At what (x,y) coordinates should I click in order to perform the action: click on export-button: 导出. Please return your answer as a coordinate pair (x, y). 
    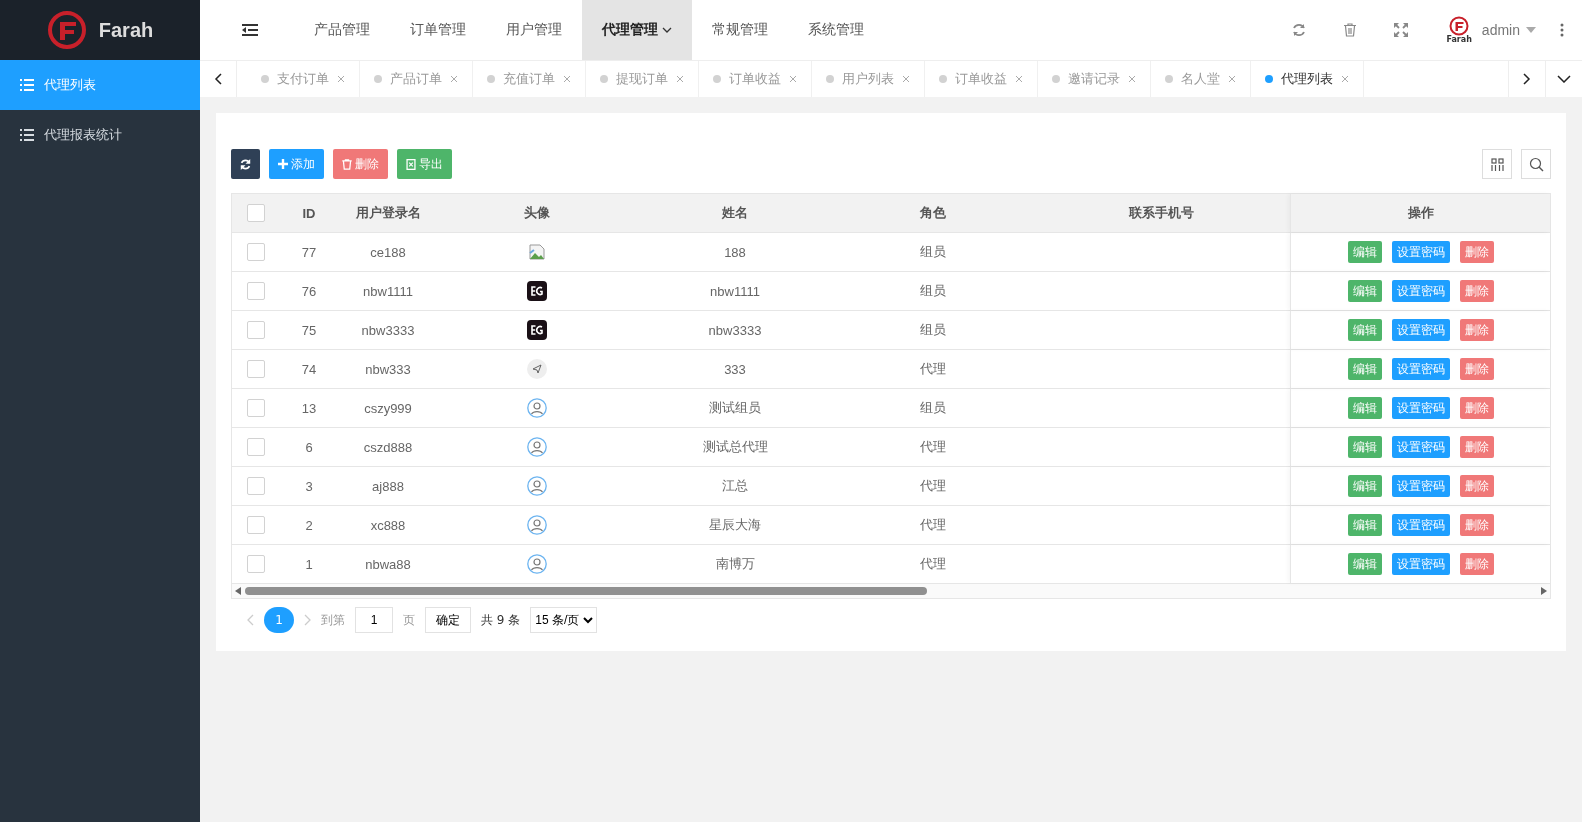
    Looking at the image, I should click on (424, 164).